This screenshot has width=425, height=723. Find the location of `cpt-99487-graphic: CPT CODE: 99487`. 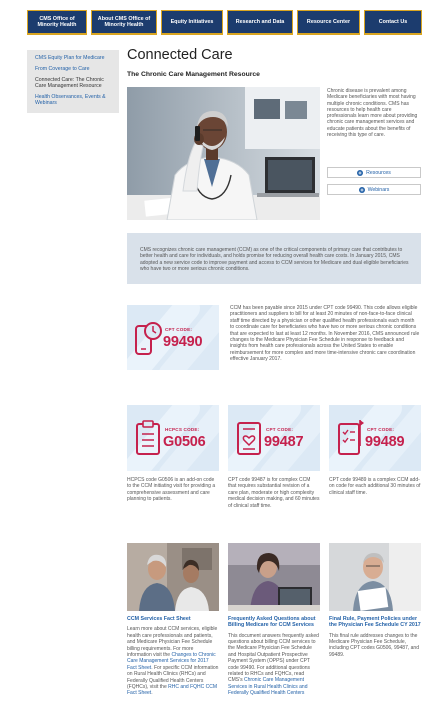

cpt-99487-graphic: CPT CODE: 99487 is located at coordinates (274, 438).